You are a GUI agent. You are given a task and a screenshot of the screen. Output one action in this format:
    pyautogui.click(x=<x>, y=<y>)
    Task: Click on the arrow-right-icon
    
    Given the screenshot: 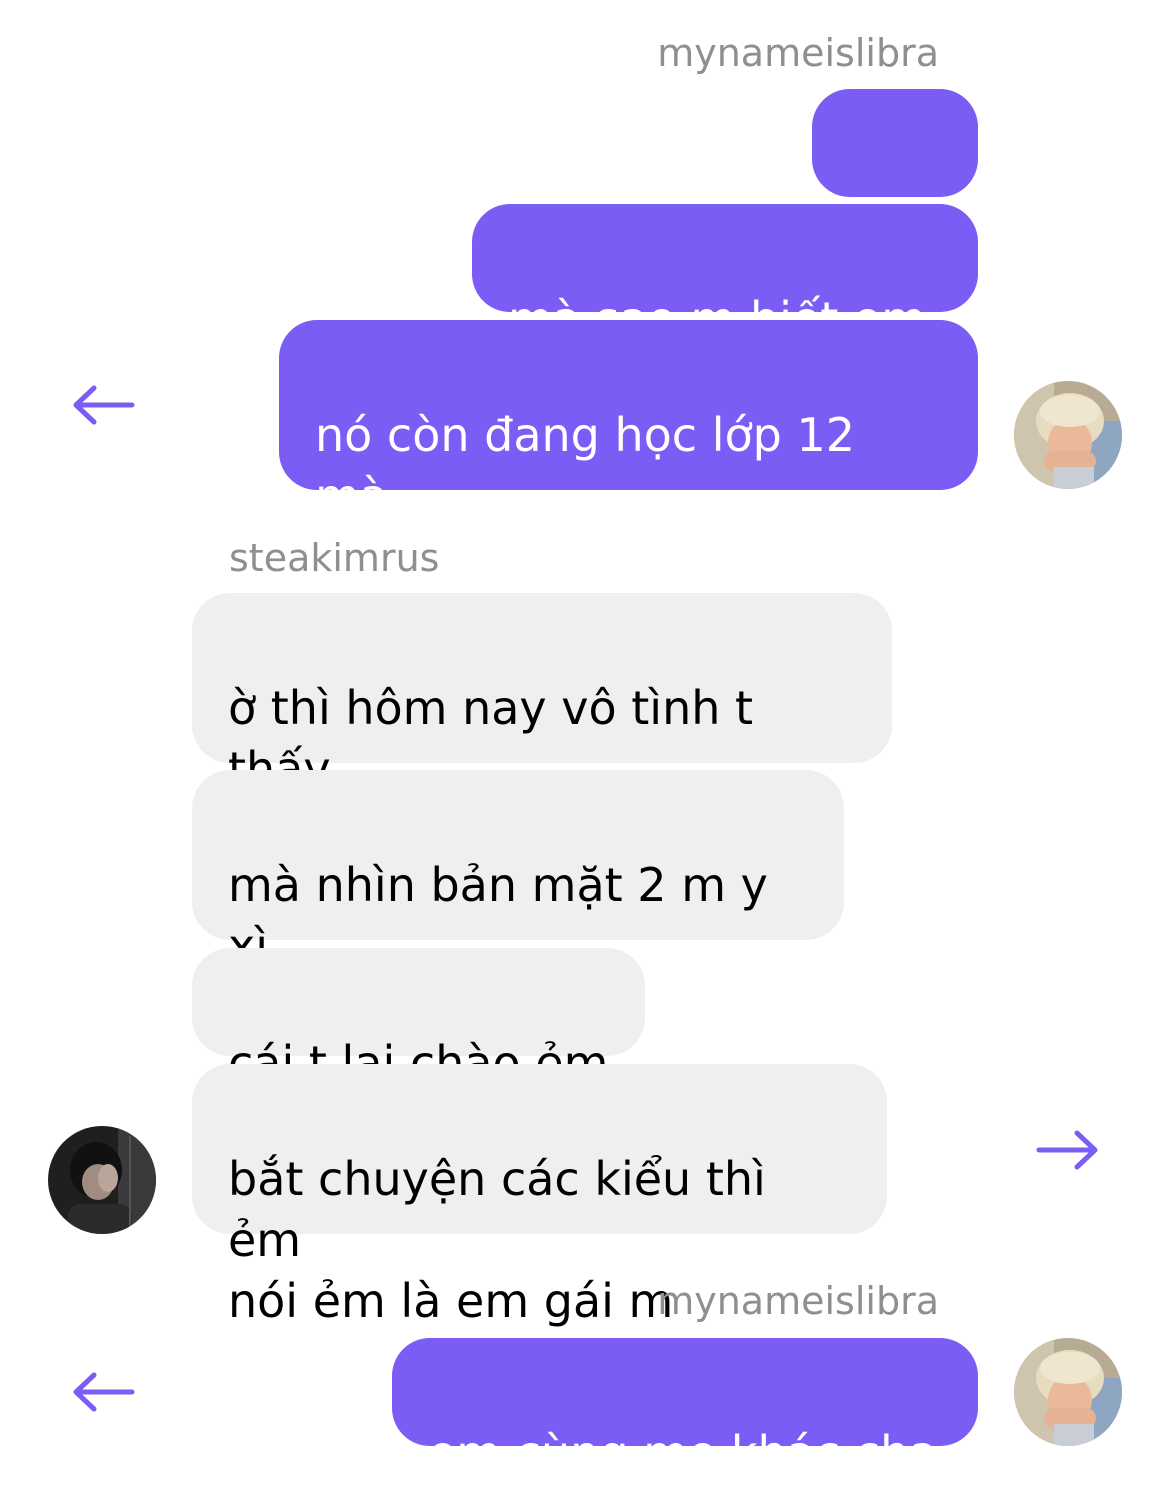 What is the action you would take?
    pyautogui.click(x=1068, y=1150)
    